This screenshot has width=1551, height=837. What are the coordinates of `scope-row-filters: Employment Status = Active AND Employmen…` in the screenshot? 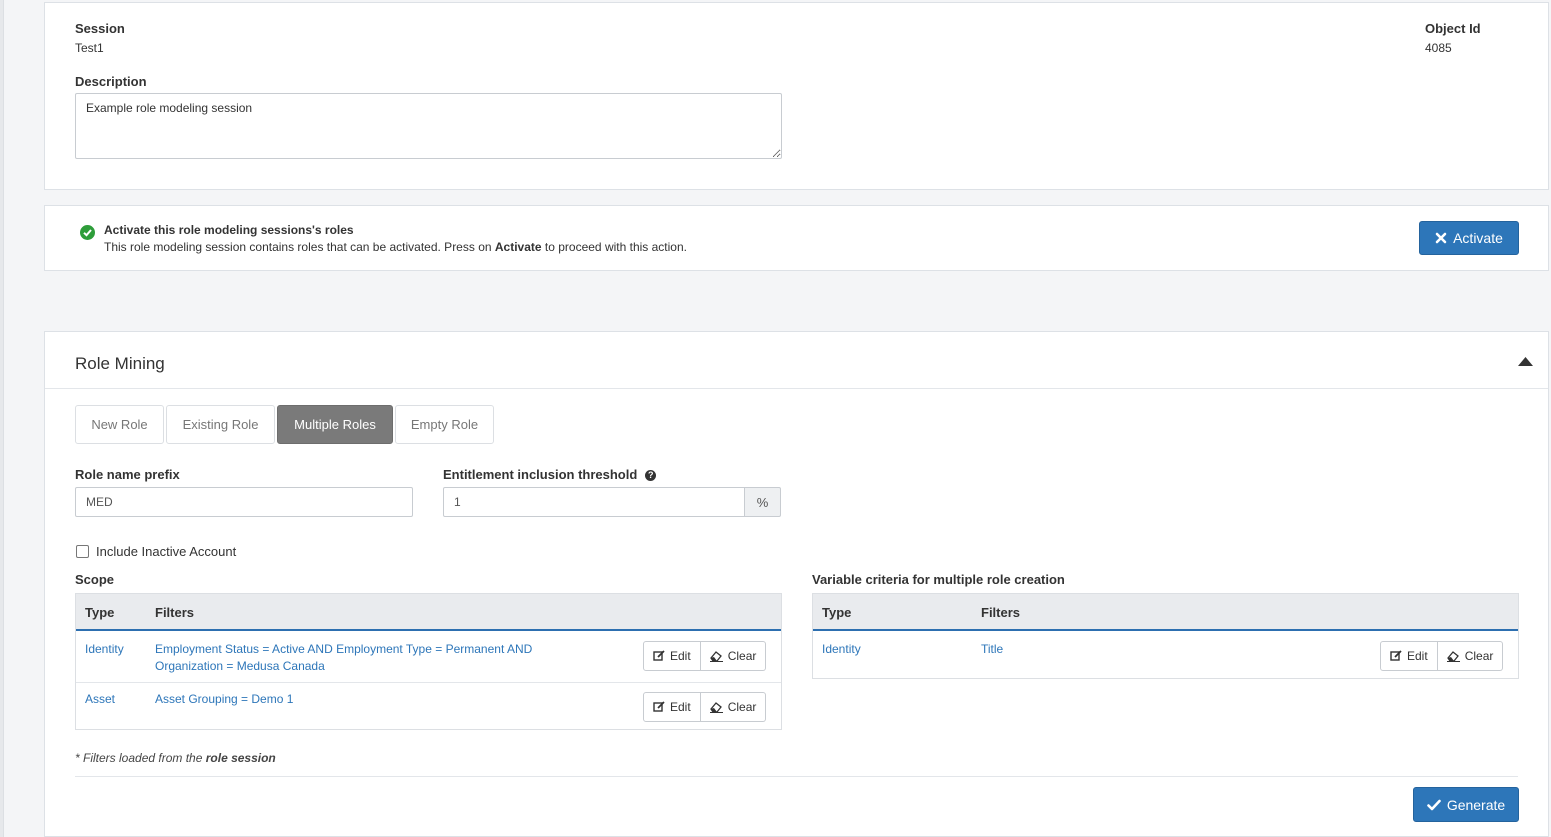 It's located at (360, 658).